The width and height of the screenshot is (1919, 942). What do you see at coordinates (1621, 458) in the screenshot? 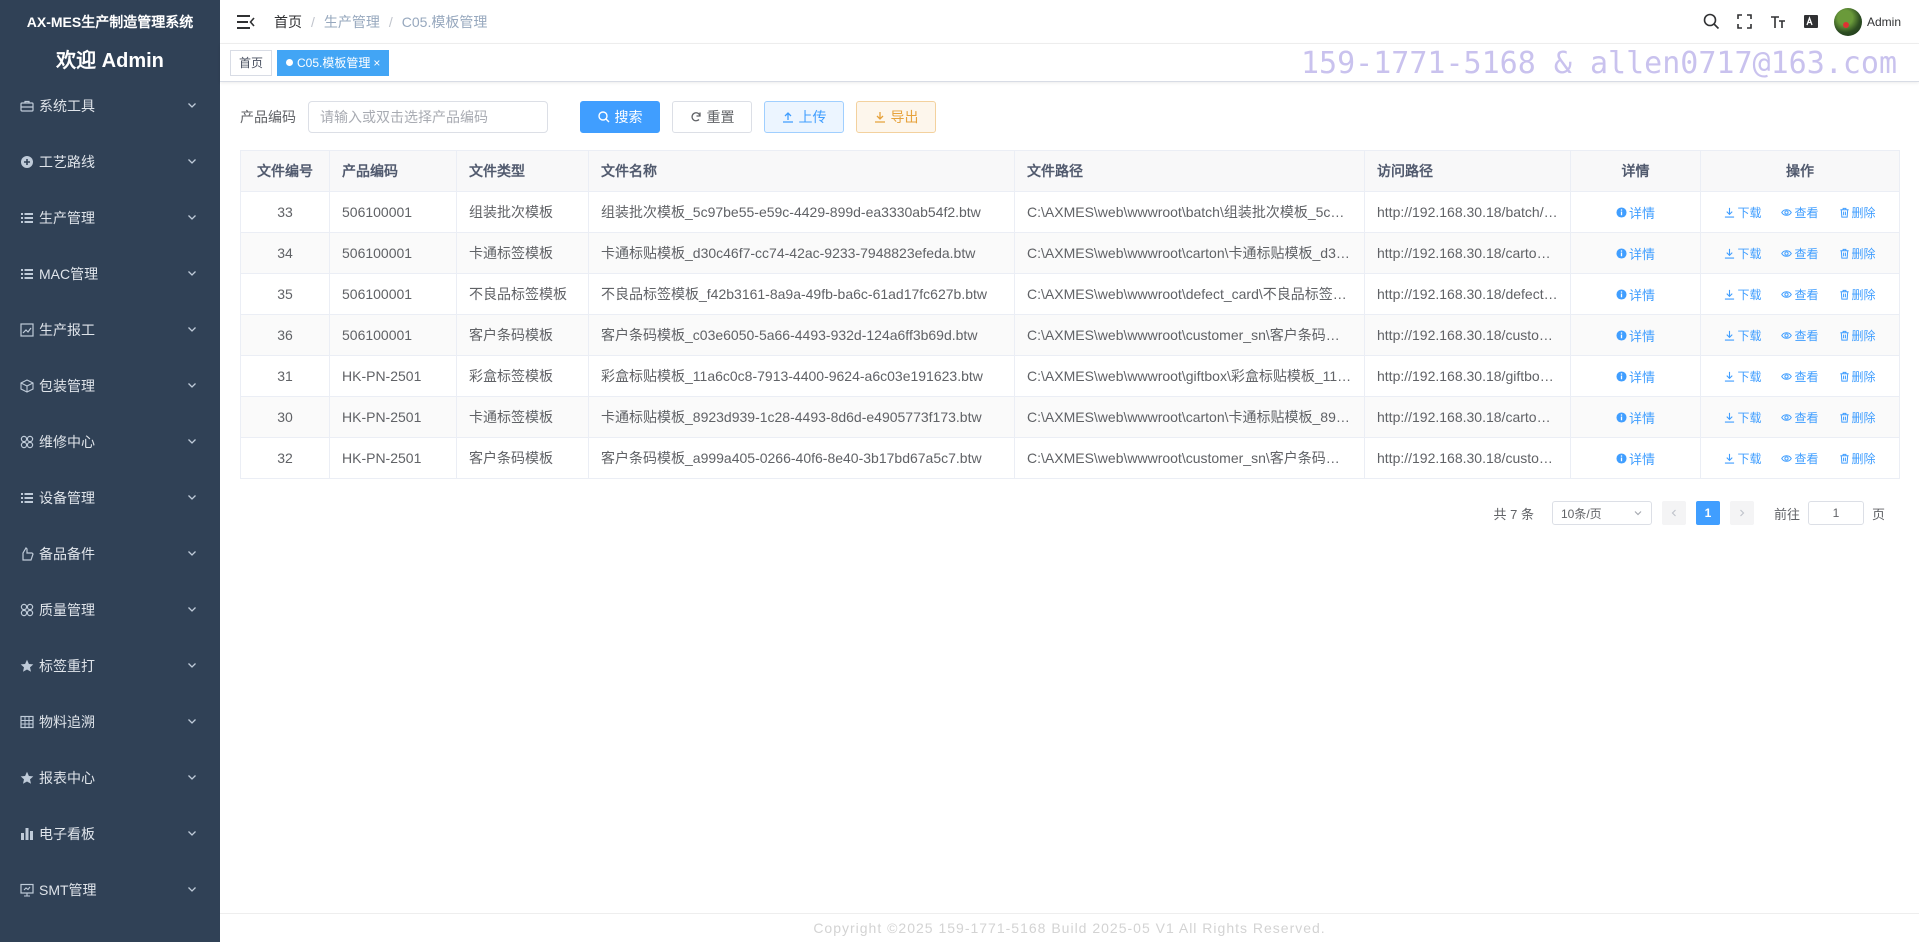
I see `info-icon` at bounding box center [1621, 458].